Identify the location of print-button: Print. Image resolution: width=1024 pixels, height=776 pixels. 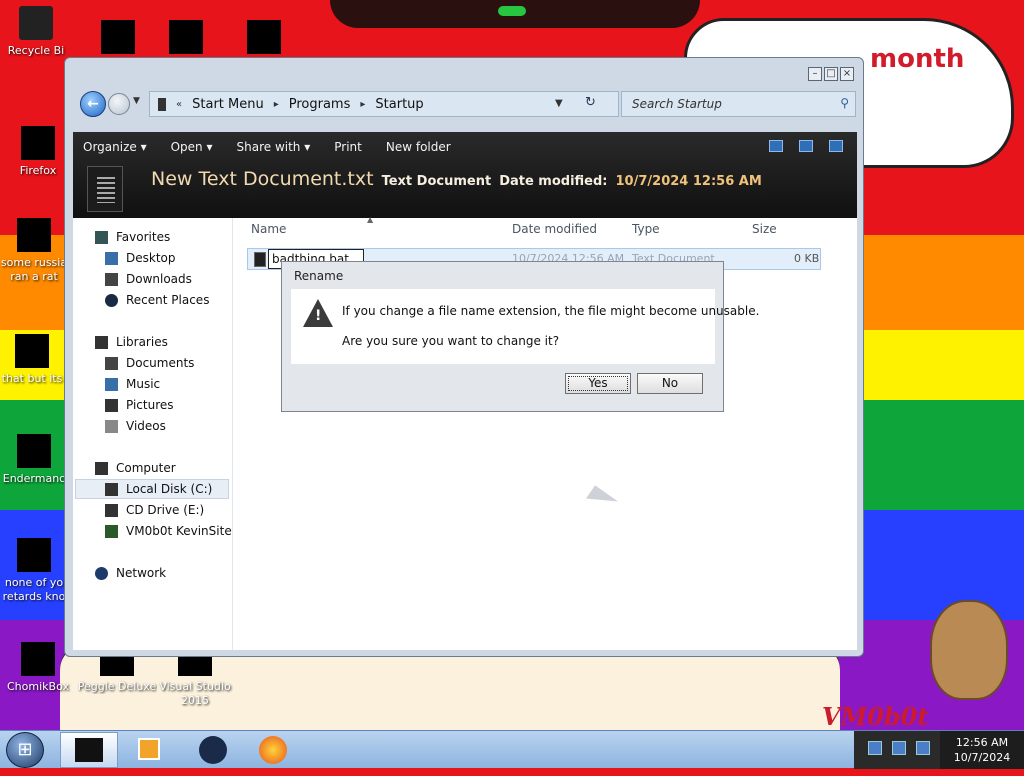
(348, 147).